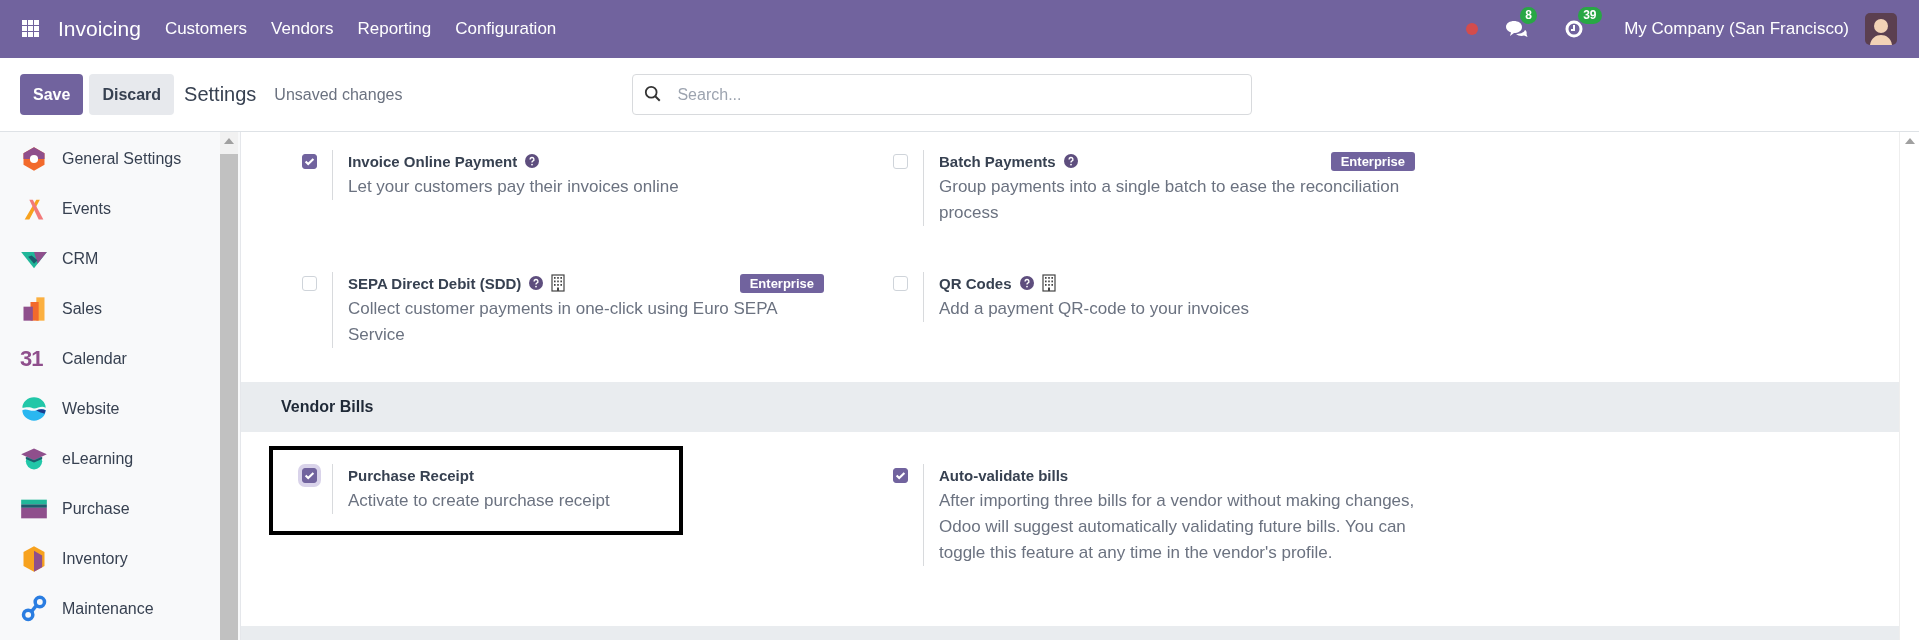 Image resolution: width=1919 pixels, height=640 pixels. Describe the element at coordinates (34, 359) in the screenshot. I see `calendar-icon: 31` at that location.